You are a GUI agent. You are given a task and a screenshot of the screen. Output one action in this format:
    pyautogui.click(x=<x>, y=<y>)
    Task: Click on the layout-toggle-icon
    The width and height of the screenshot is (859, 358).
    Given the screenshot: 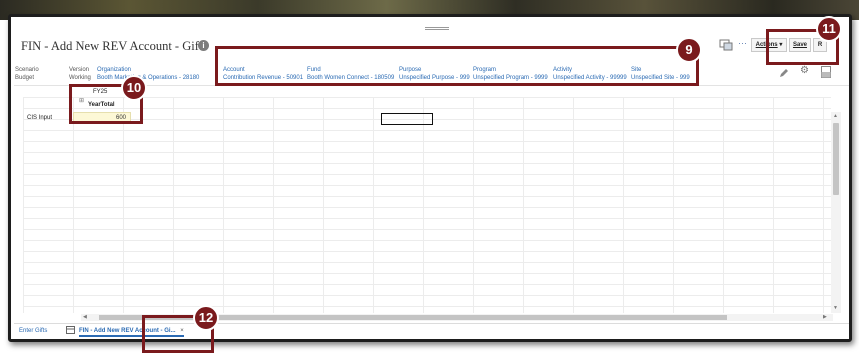 What is the action you would take?
    pyautogui.click(x=826, y=72)
    